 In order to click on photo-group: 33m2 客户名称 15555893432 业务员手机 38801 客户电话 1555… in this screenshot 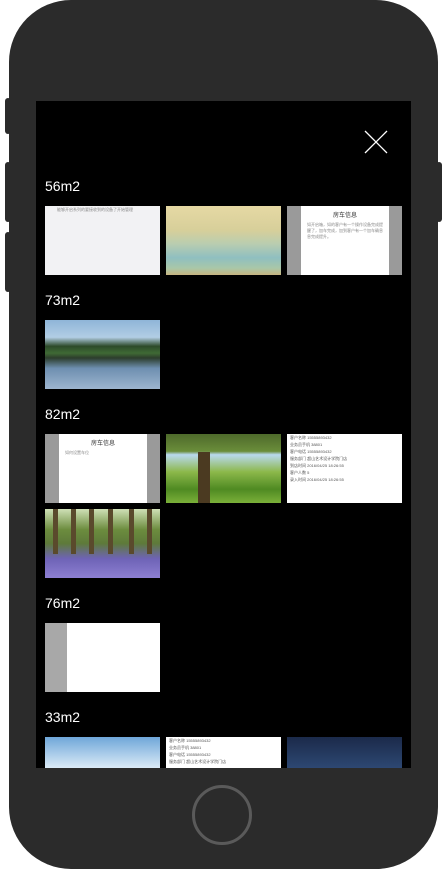, I will do `click(223, 738)`.